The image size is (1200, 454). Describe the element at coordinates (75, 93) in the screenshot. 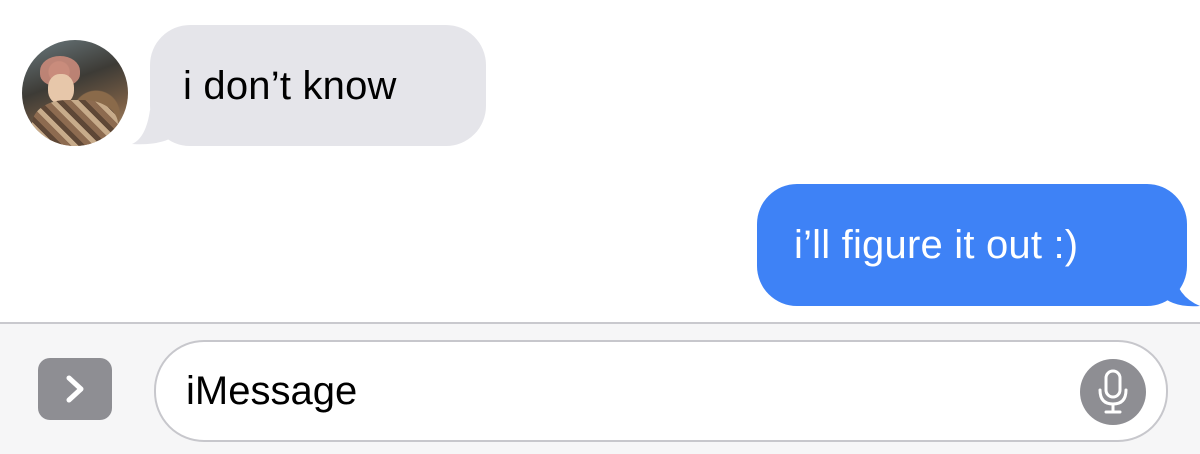

I see `contact-avatar` at that location.